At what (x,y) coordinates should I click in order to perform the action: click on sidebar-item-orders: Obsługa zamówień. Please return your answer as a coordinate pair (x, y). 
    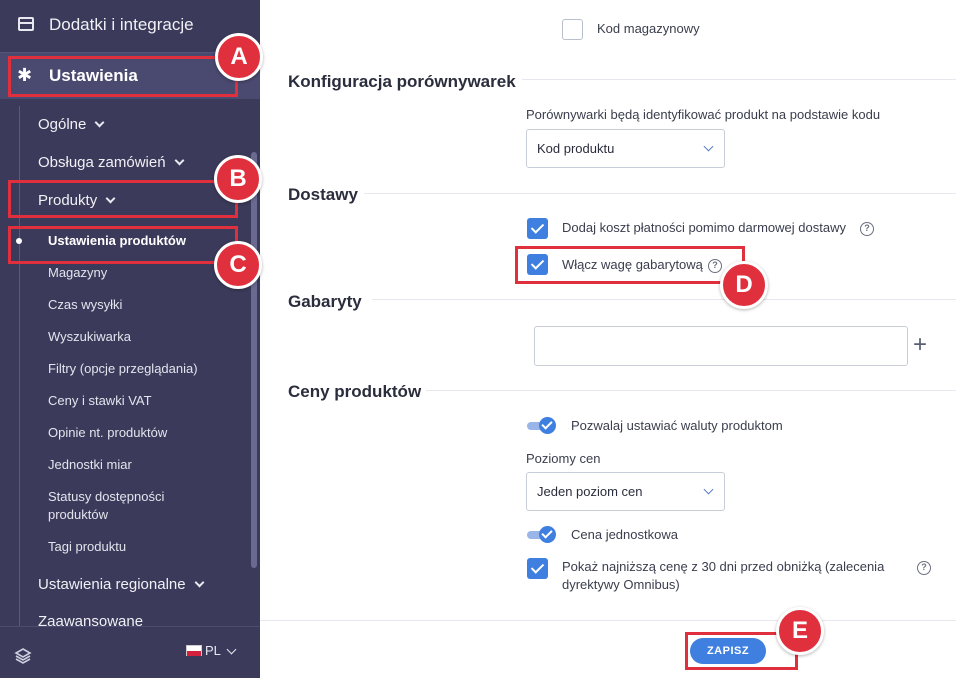
    Looking at the image, I should click on (111, 162).